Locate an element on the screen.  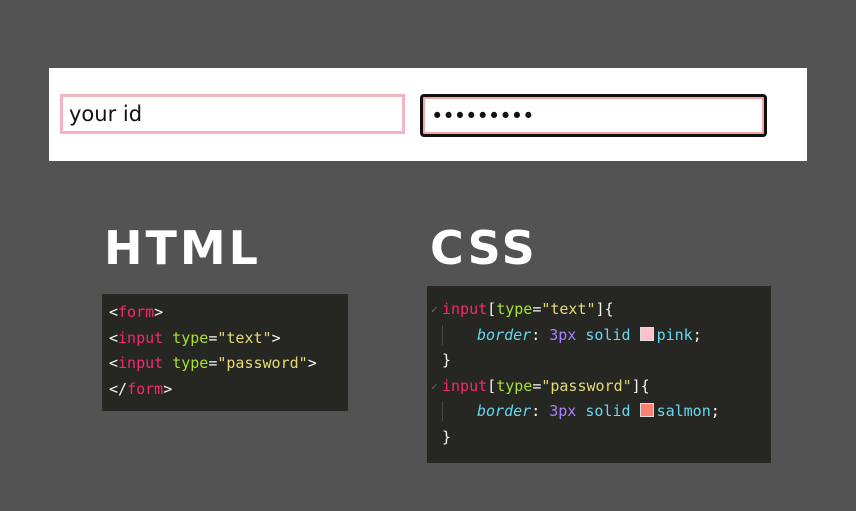
id-text-input is located at coordinates (232, 114).